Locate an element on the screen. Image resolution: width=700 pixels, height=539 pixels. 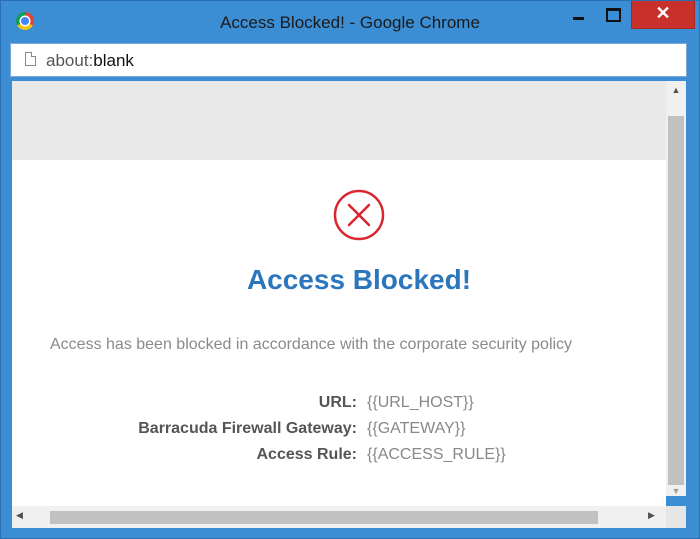
blocked-x-circle-icon is located at coordinates (359, 215).